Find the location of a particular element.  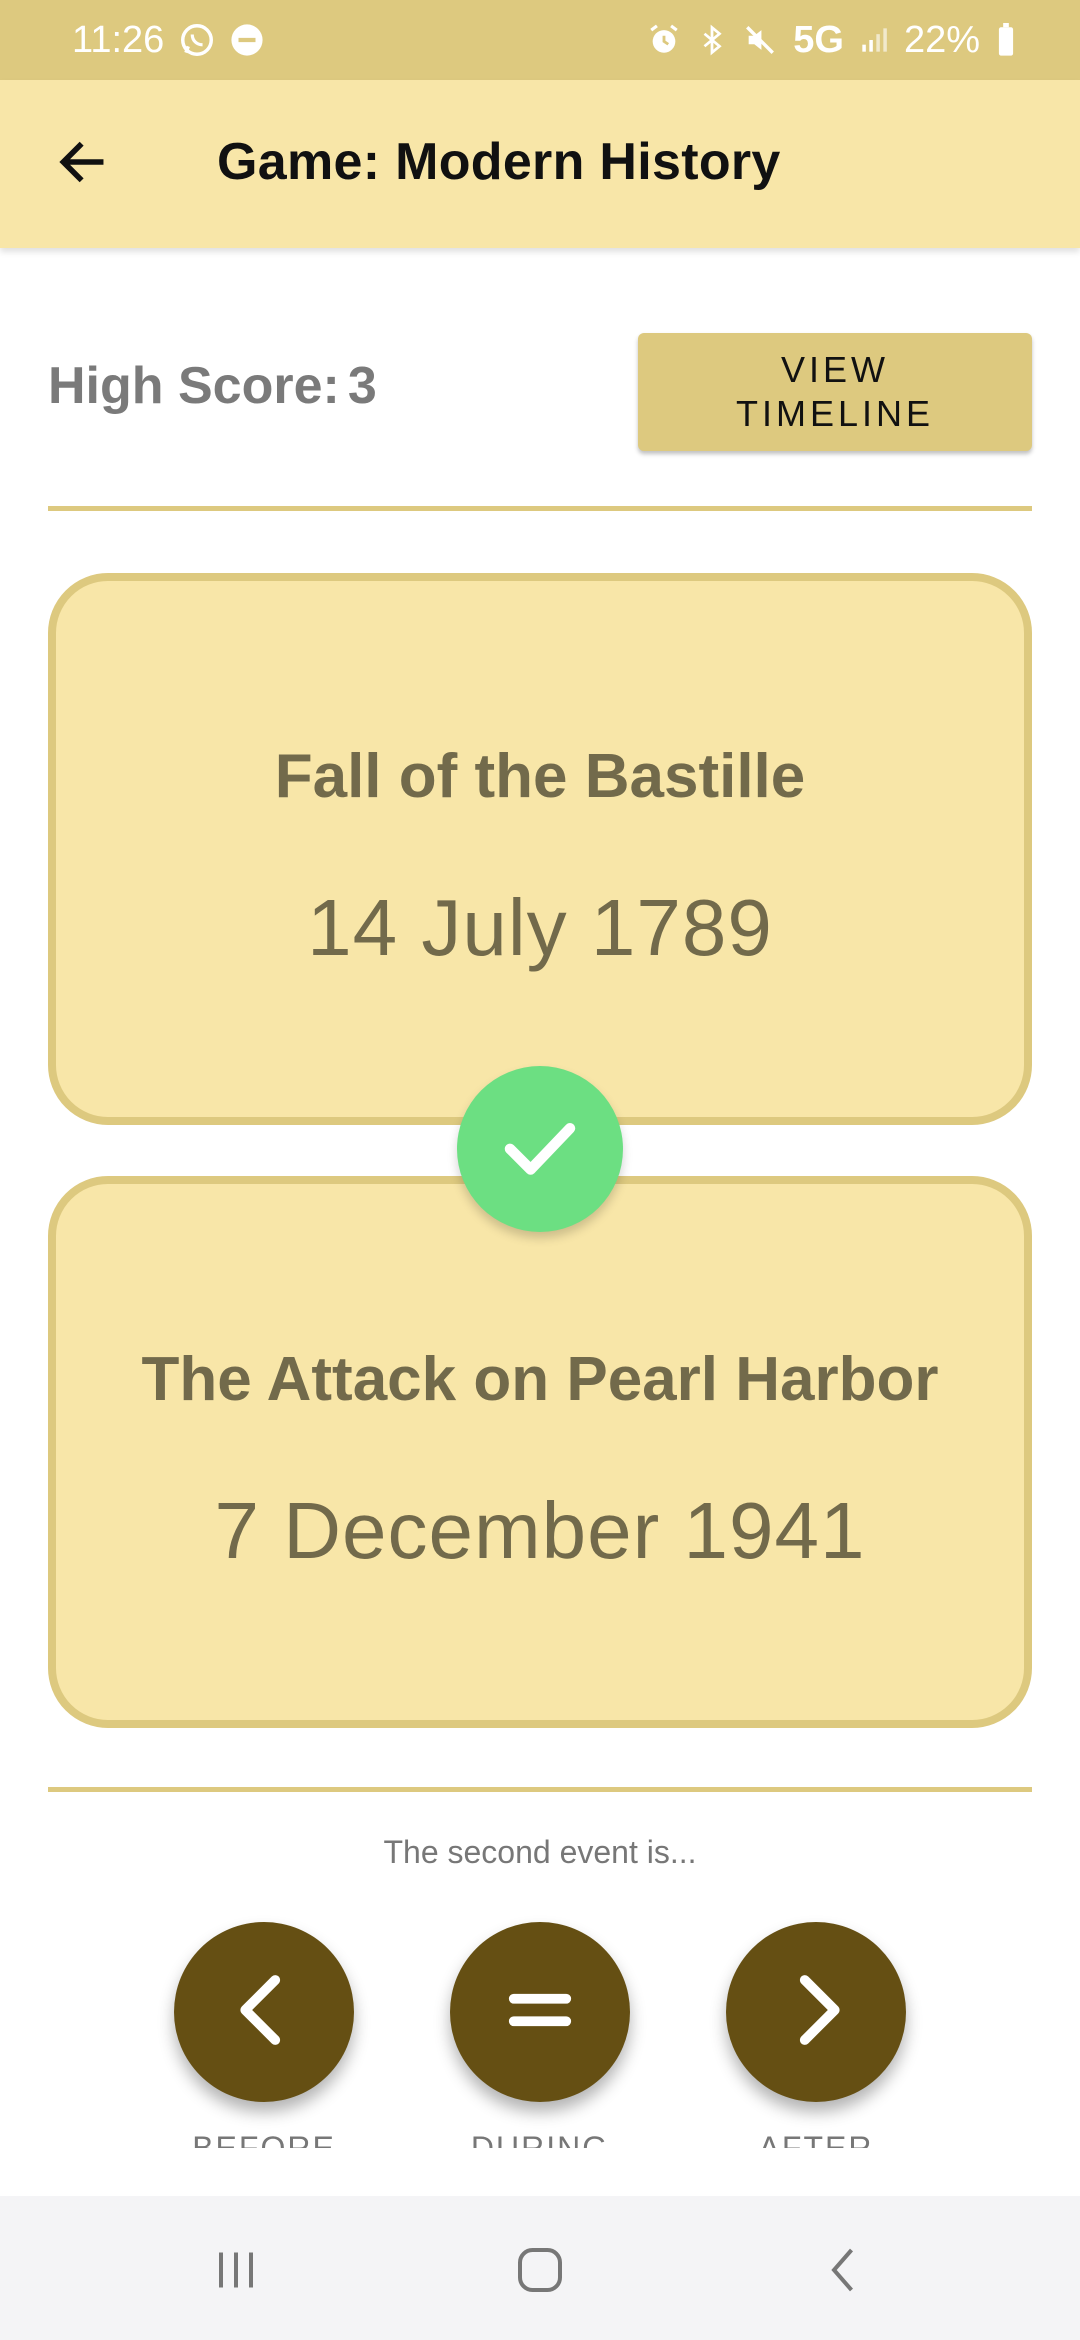

before-button is located at coordinates (264, 2012).